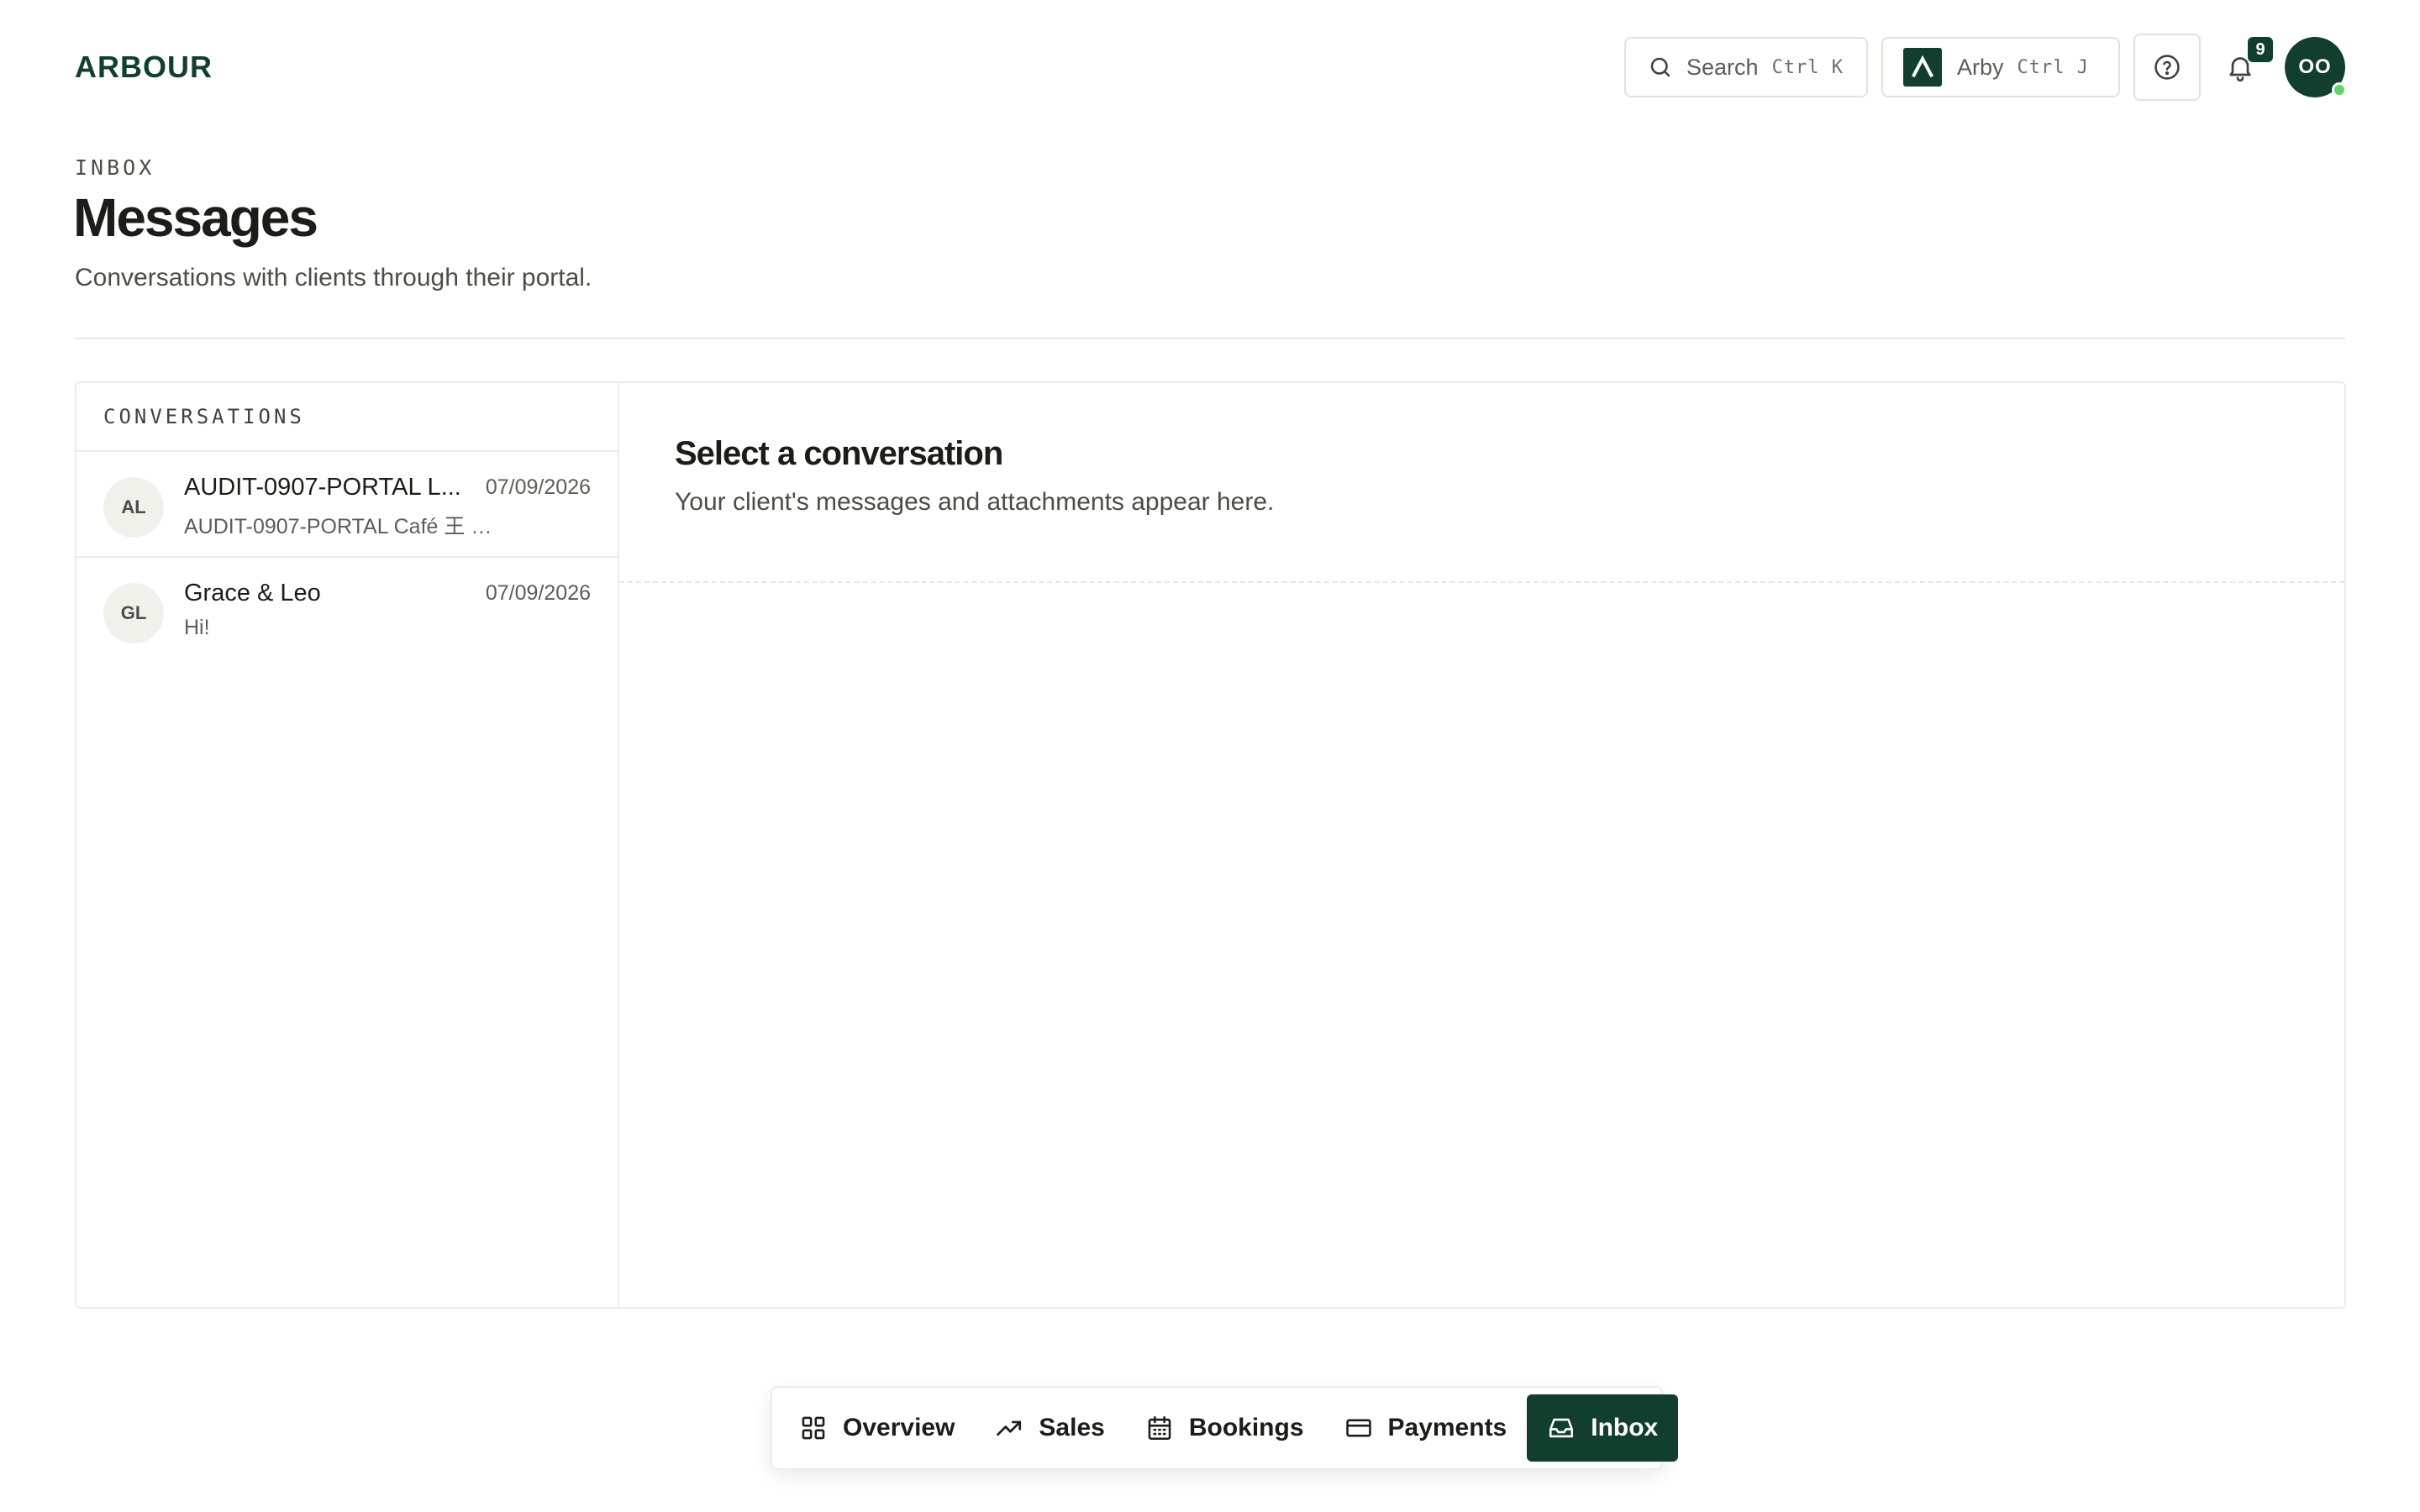  I want to click on nav-sales: Sales, so click(1049, 1428).